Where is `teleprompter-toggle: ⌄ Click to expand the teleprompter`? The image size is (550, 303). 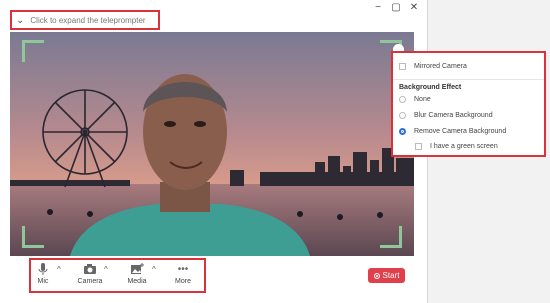 teleprompter-toggle: ⌄ Click to expand the teleprompter is located at coordinates (85, 20).